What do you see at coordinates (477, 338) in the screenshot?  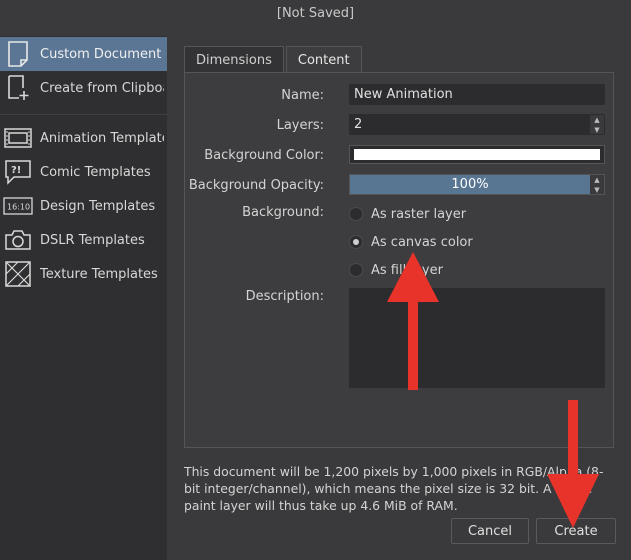 I see `description-textarea` at bounding box center [477, 338].